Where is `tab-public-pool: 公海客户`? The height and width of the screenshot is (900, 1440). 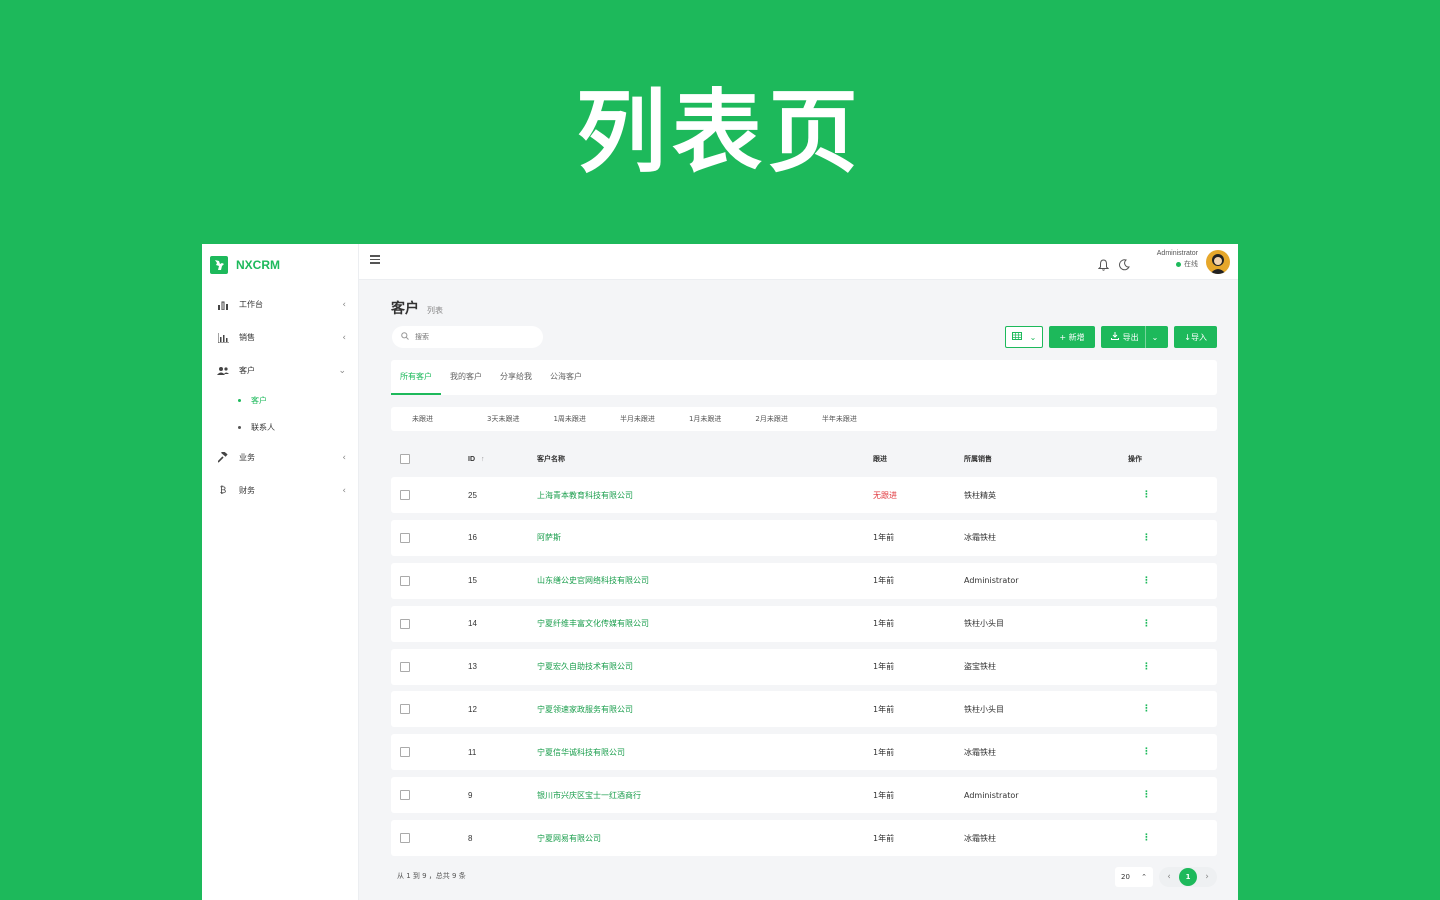
tab-public-pool: 公海客户 is located at coordinates (566, 377).